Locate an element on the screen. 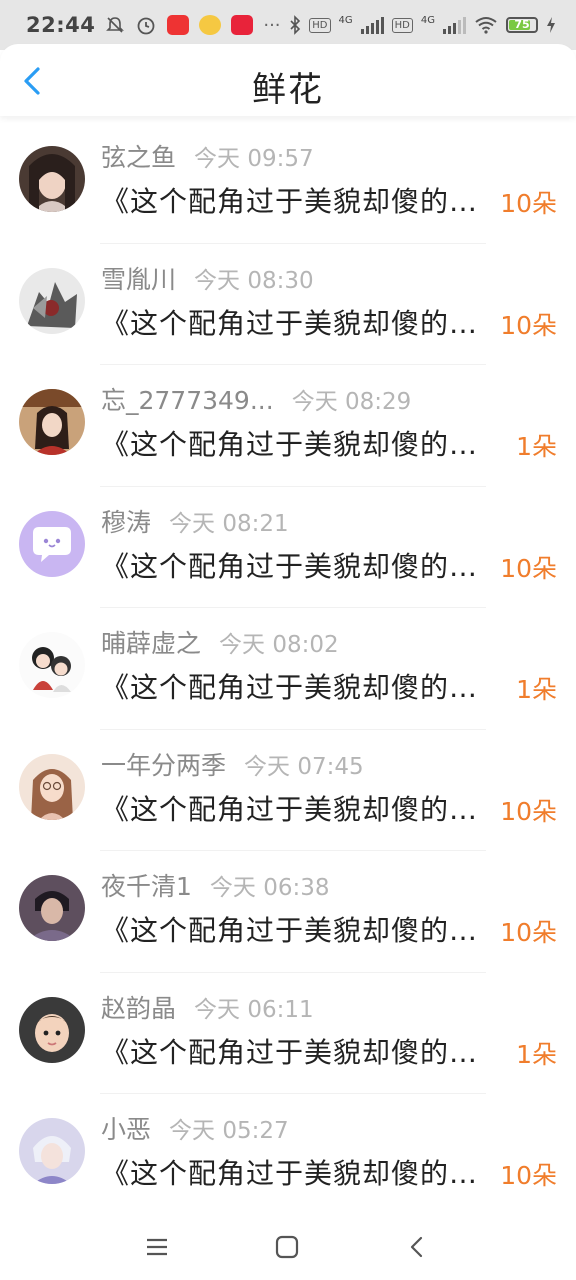 The height and width of the screenshot is (1280, 576). page-title: 鲜花 is located at coordinates (288, 90).